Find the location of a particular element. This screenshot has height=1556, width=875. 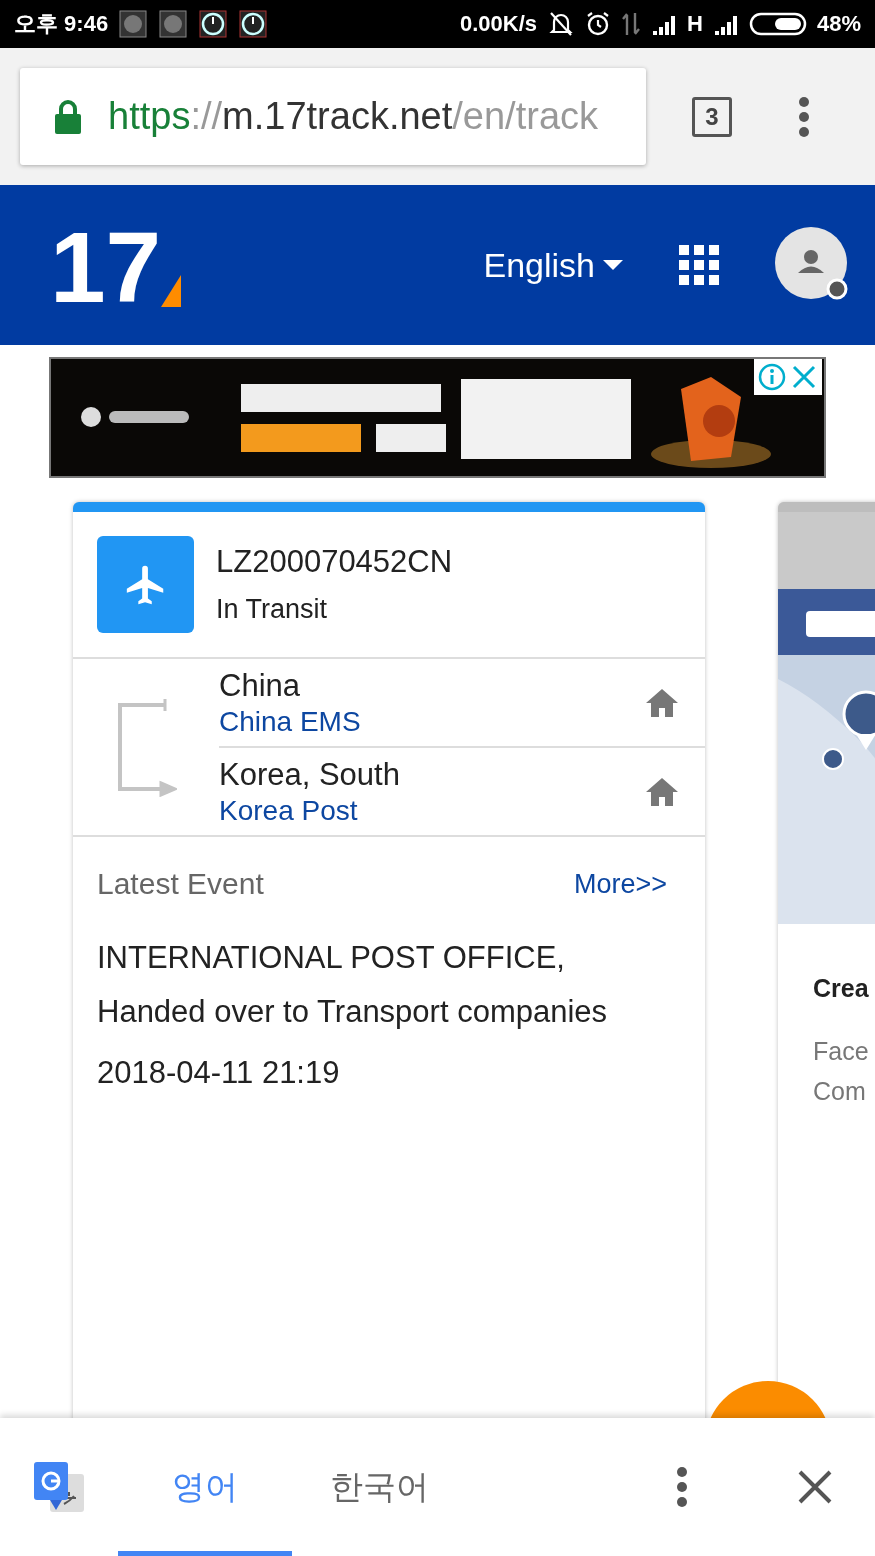

country-name: China is located at coordinates (260, 685).